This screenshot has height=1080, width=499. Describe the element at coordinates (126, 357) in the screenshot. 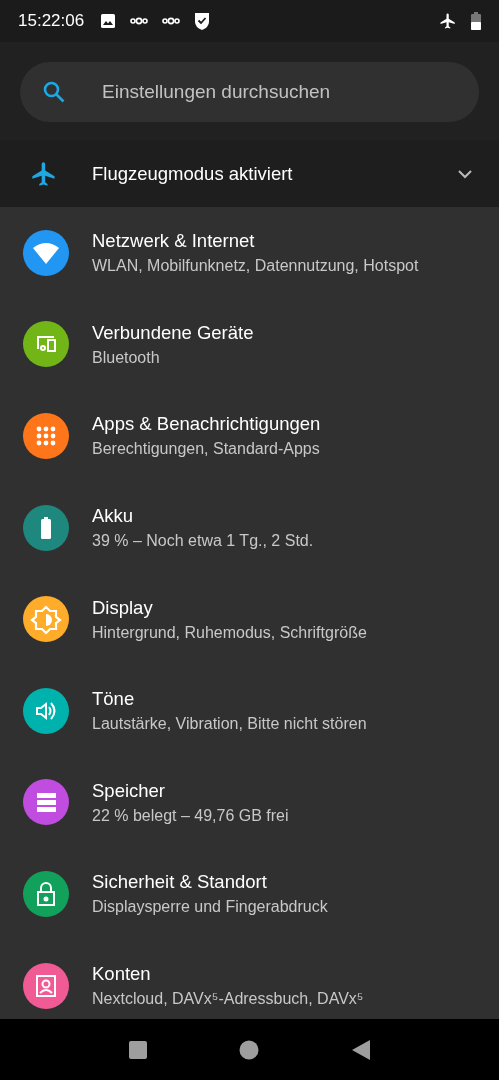

I see `item-summary: Bluetooth` at that location.